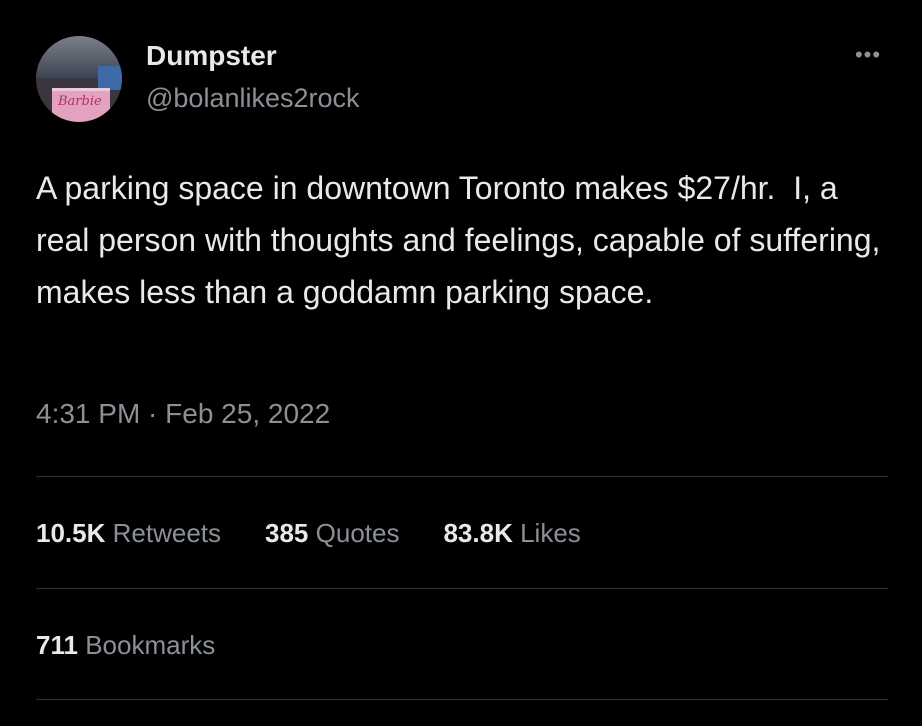  I want to click on retweets-stat: 10.5K Retweets, so click(128, 533).